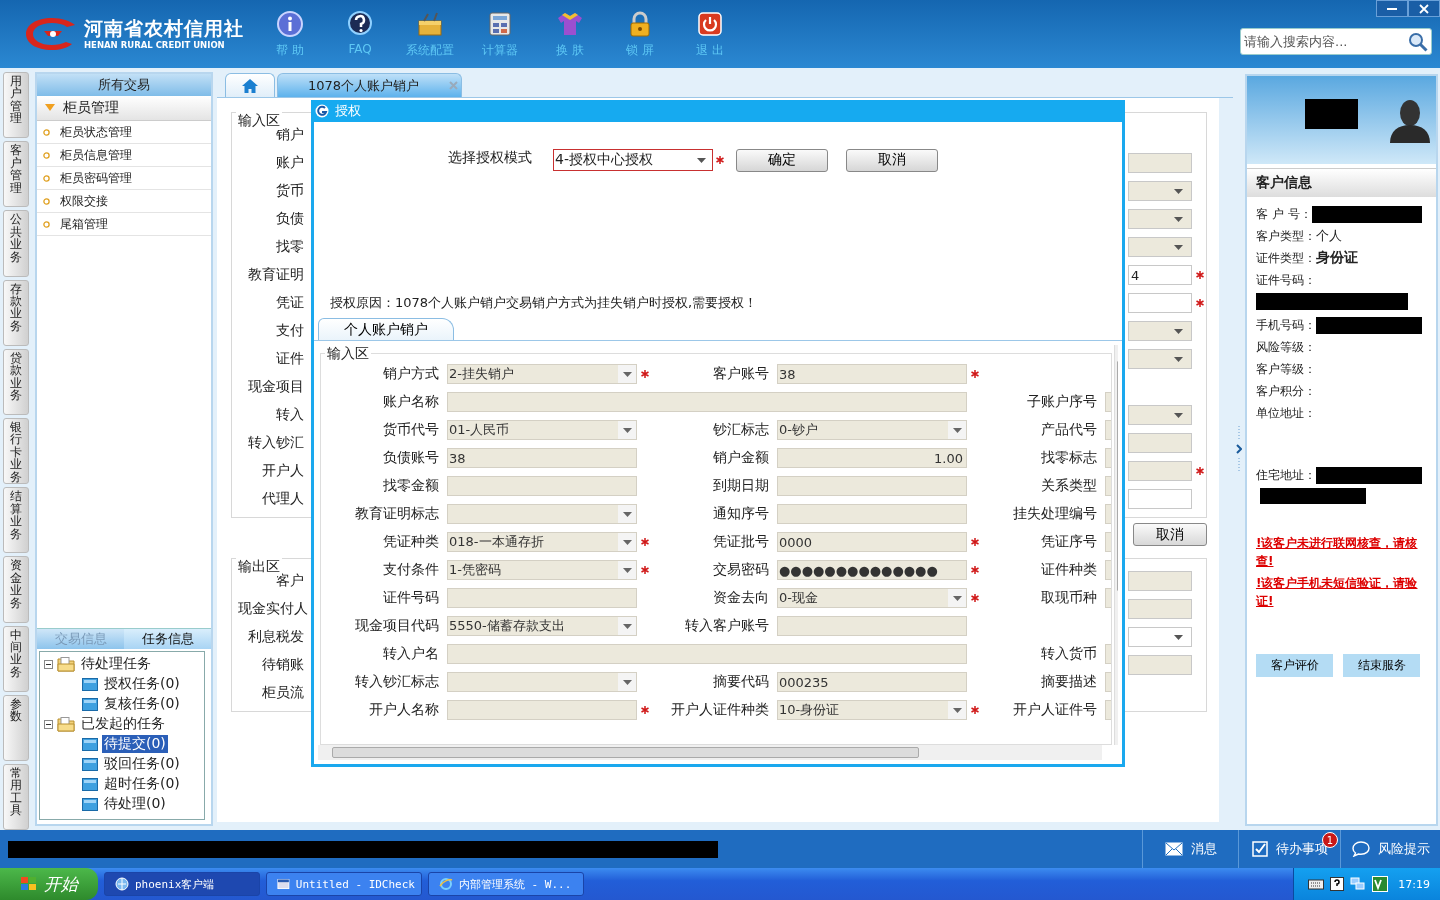 This screenshot has height=900, width=1440. What do you see at coordinates (1069, 542) in the screenshot?
I see `field-label: 凭证序号` at bounding box center [1069, 542].